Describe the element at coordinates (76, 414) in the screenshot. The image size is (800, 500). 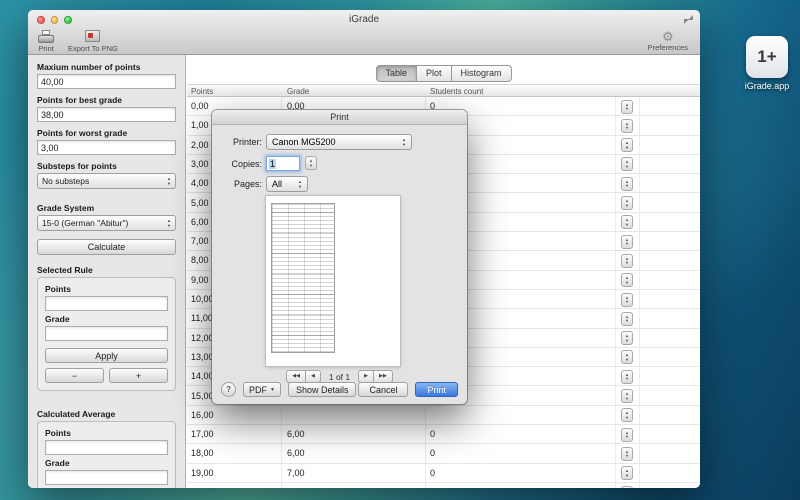
I see `calculated-average-title: Calculated Average` at that location.